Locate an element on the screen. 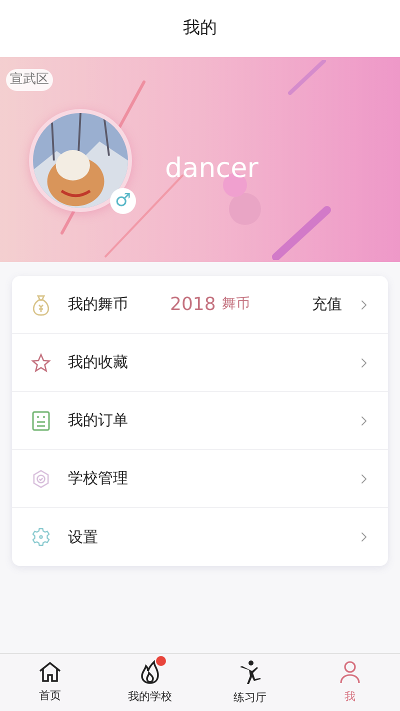  district-tag: 宣武区 is located at coordinates (29, 79).